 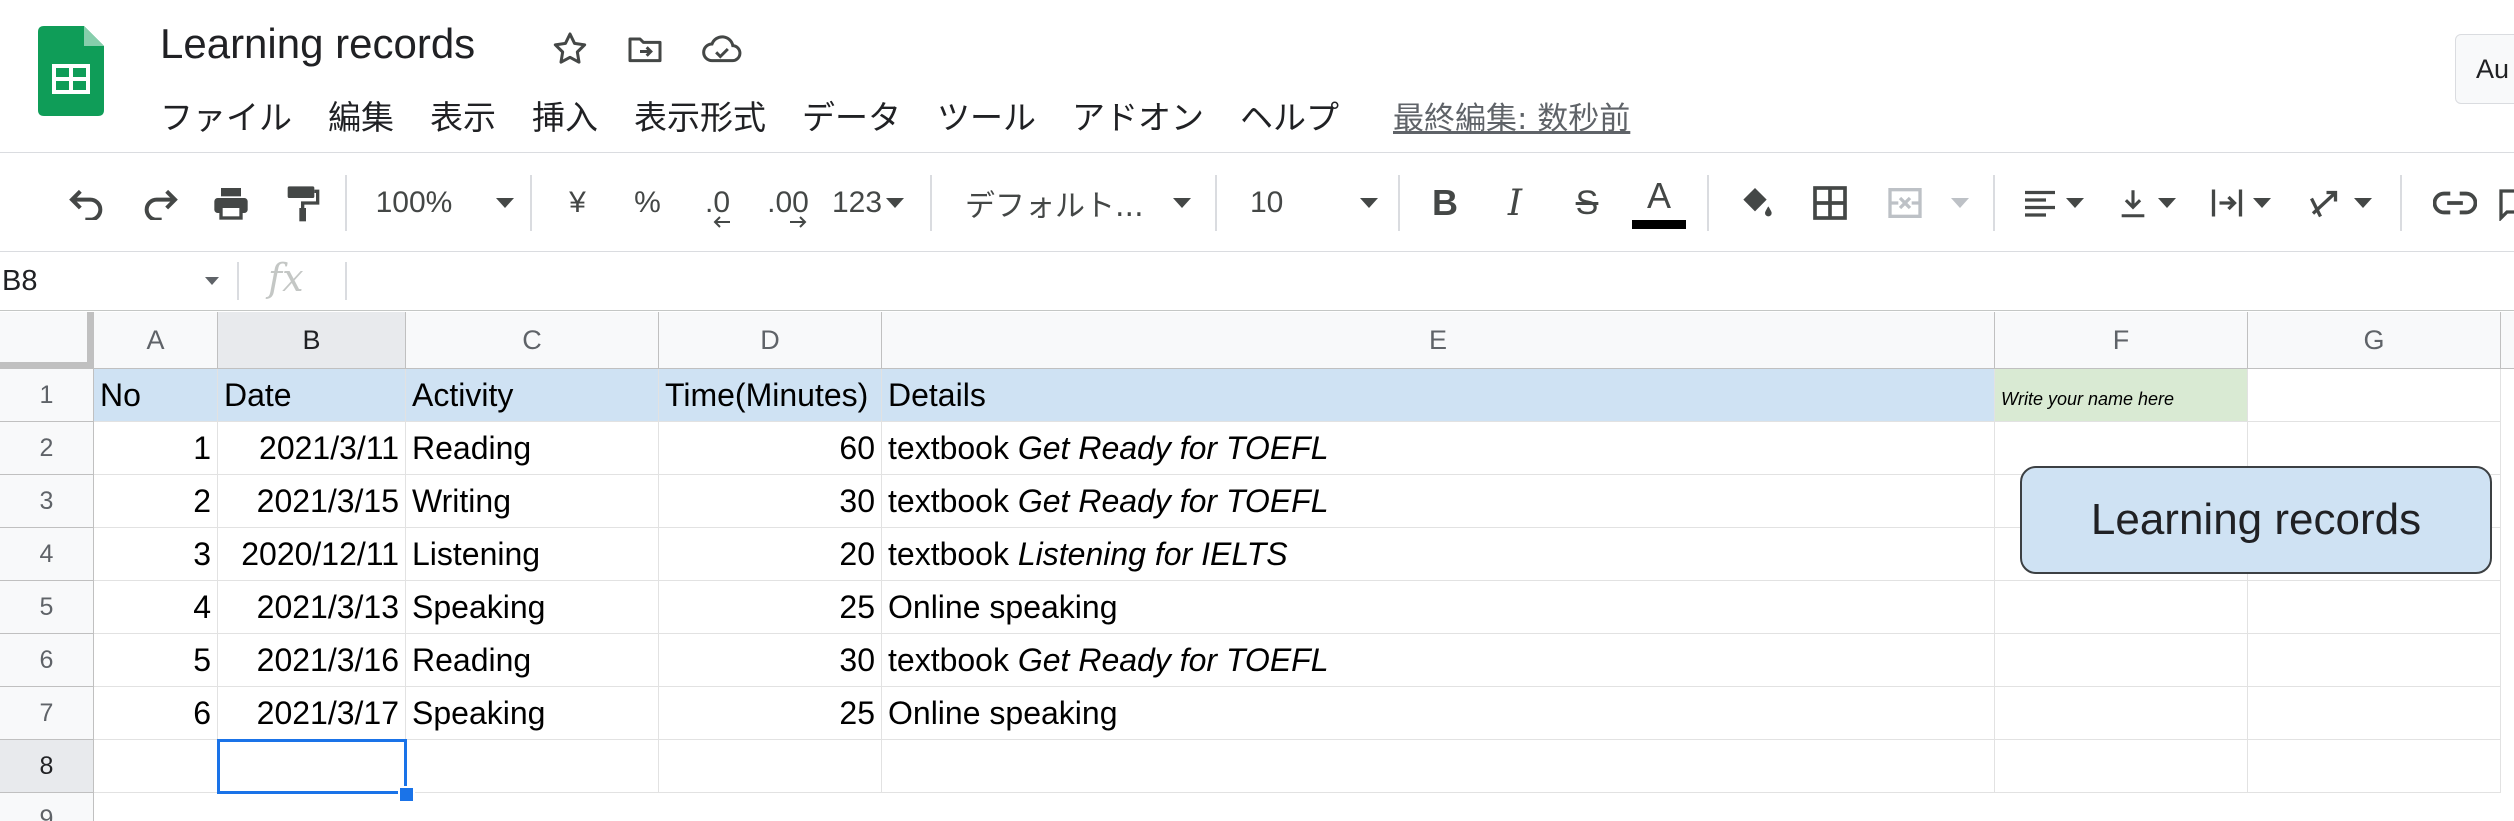 What do you see at coordinates (570, 49) in the screenshot?
I see `star-icon` at bounding box center [570, 49].